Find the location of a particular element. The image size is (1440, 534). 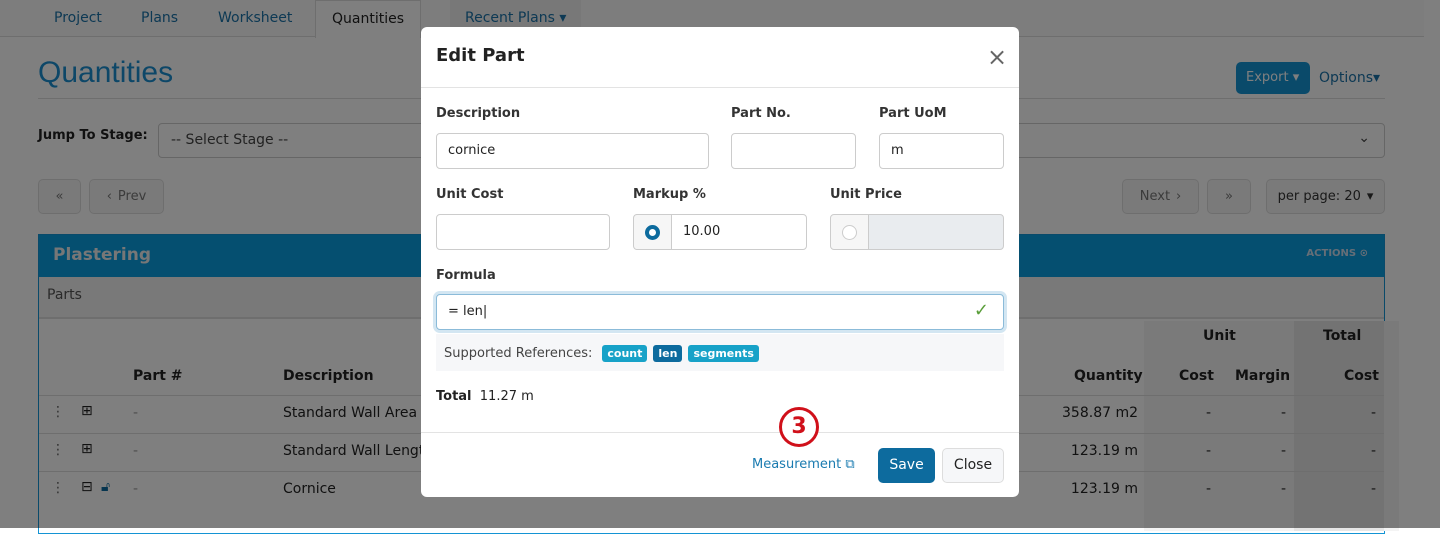

radio-selected-icon is located at coordinates (652, 232).